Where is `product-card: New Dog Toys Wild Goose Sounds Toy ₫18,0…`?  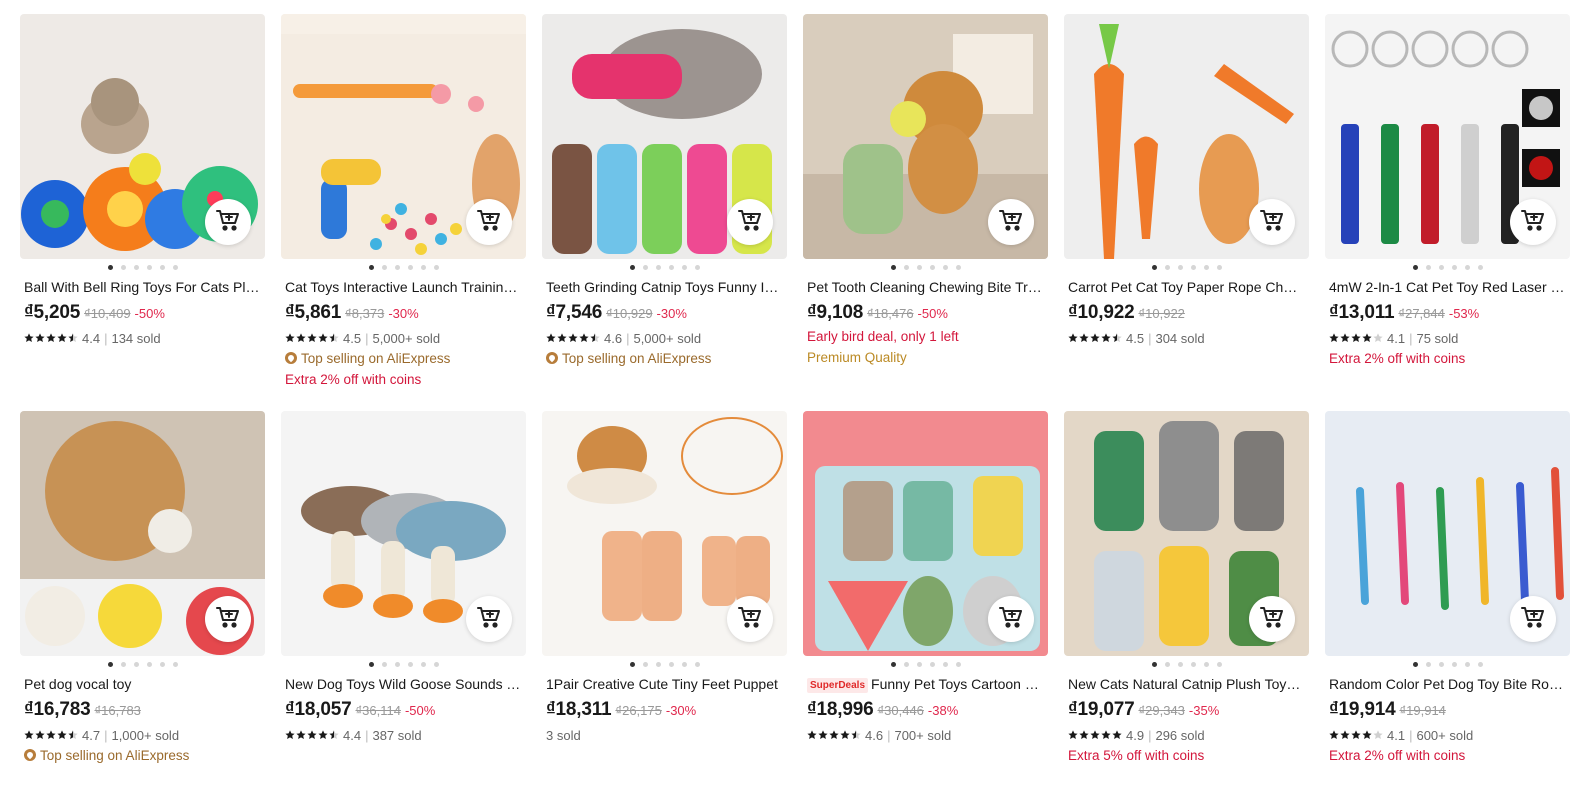 product-card: New Dog Toys Wild Goose Sounds Toy ₫18,0… is located at coordinates (403, 609).